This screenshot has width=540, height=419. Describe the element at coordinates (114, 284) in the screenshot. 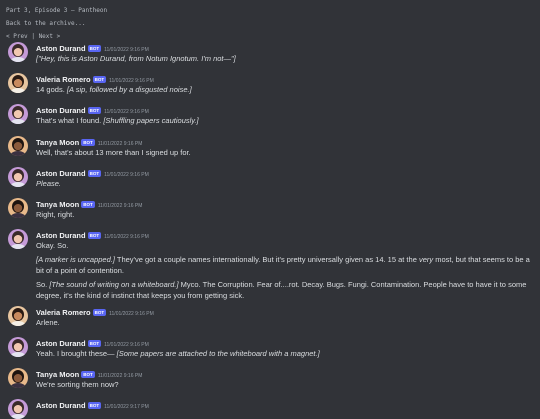

I see `action-text: [The sound of writing on a whiteboard.]` at that location.